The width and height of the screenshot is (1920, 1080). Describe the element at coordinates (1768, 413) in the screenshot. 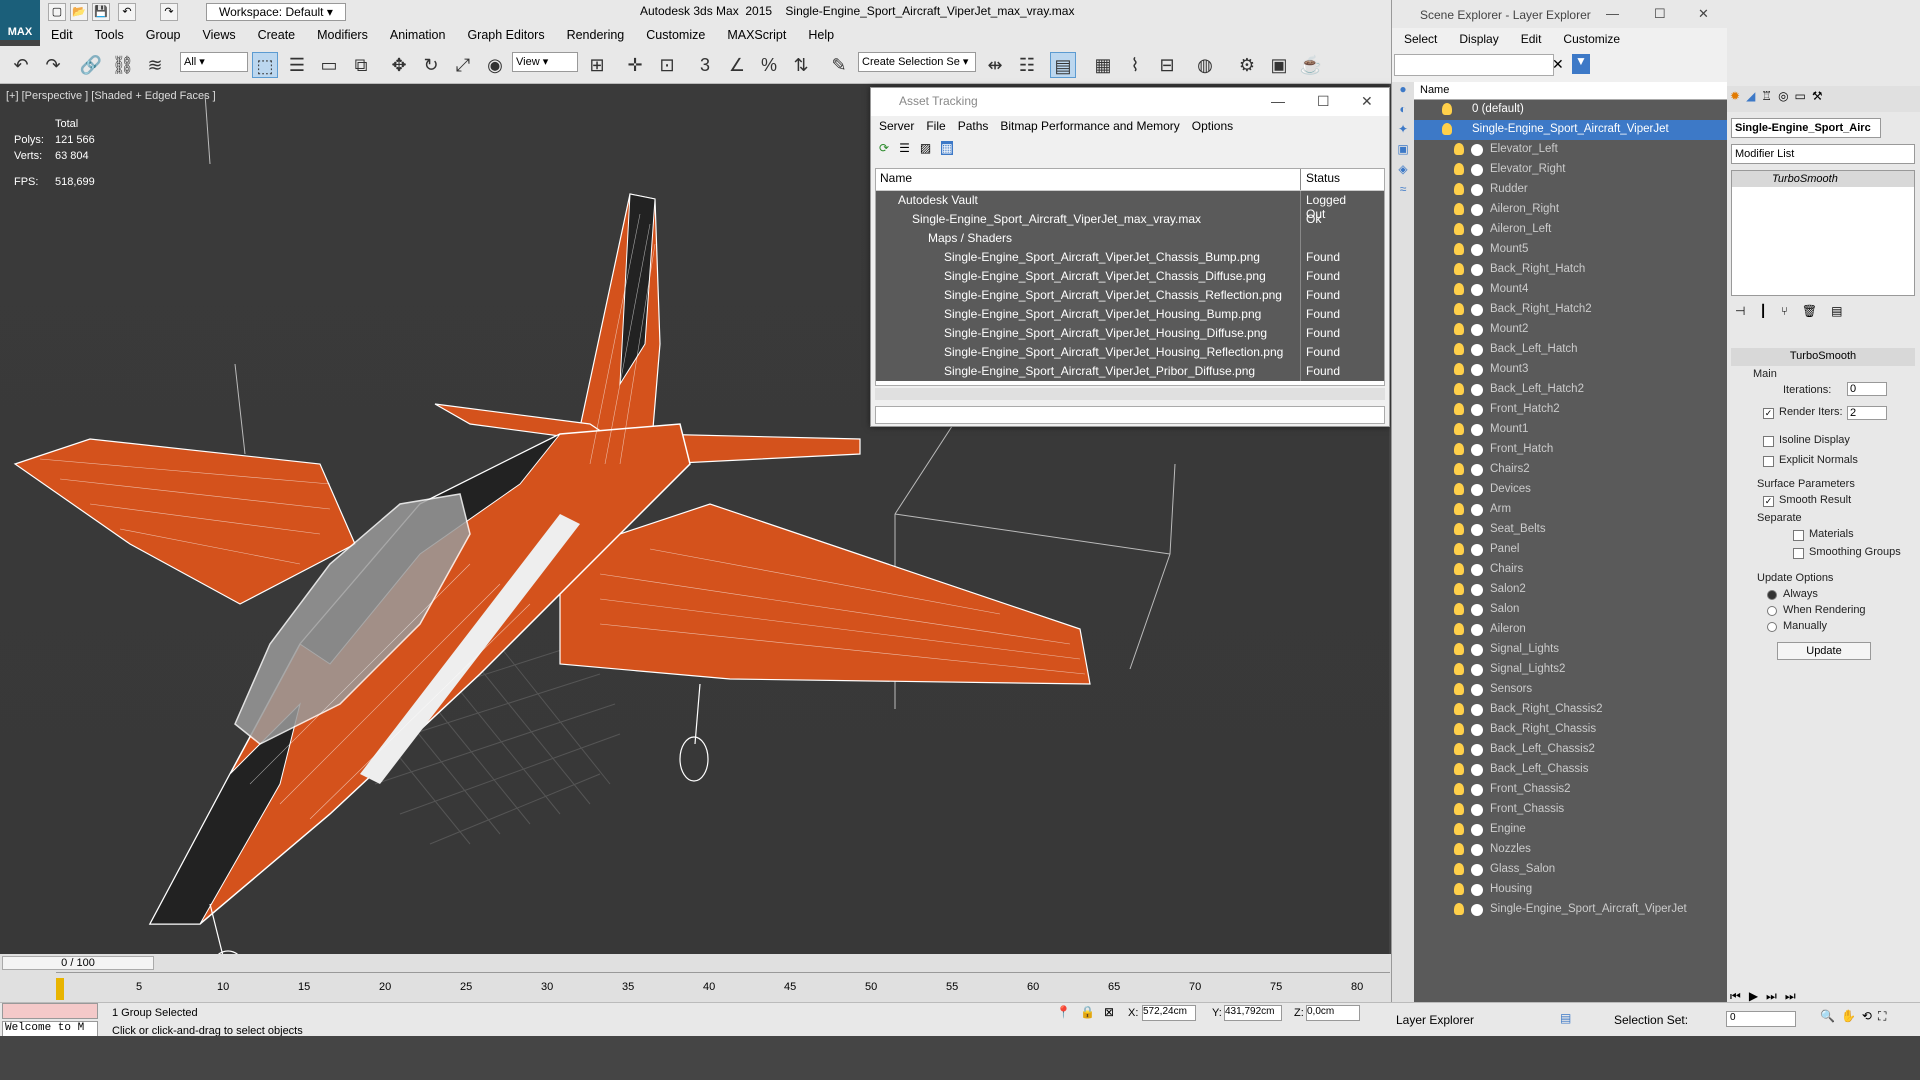

I see `render-iters-checkbox: ✓` at that location.